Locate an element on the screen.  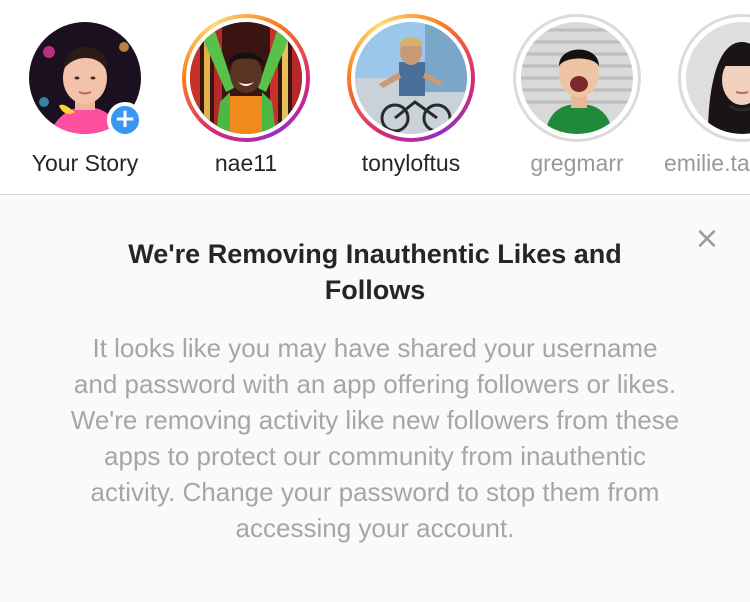
story-gregmarr: gregmarr is located at coordinates (577, 97).